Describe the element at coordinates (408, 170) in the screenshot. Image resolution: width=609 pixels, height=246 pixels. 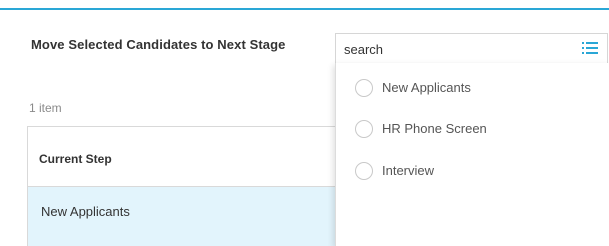
I see `option-label: Interview` at that location.